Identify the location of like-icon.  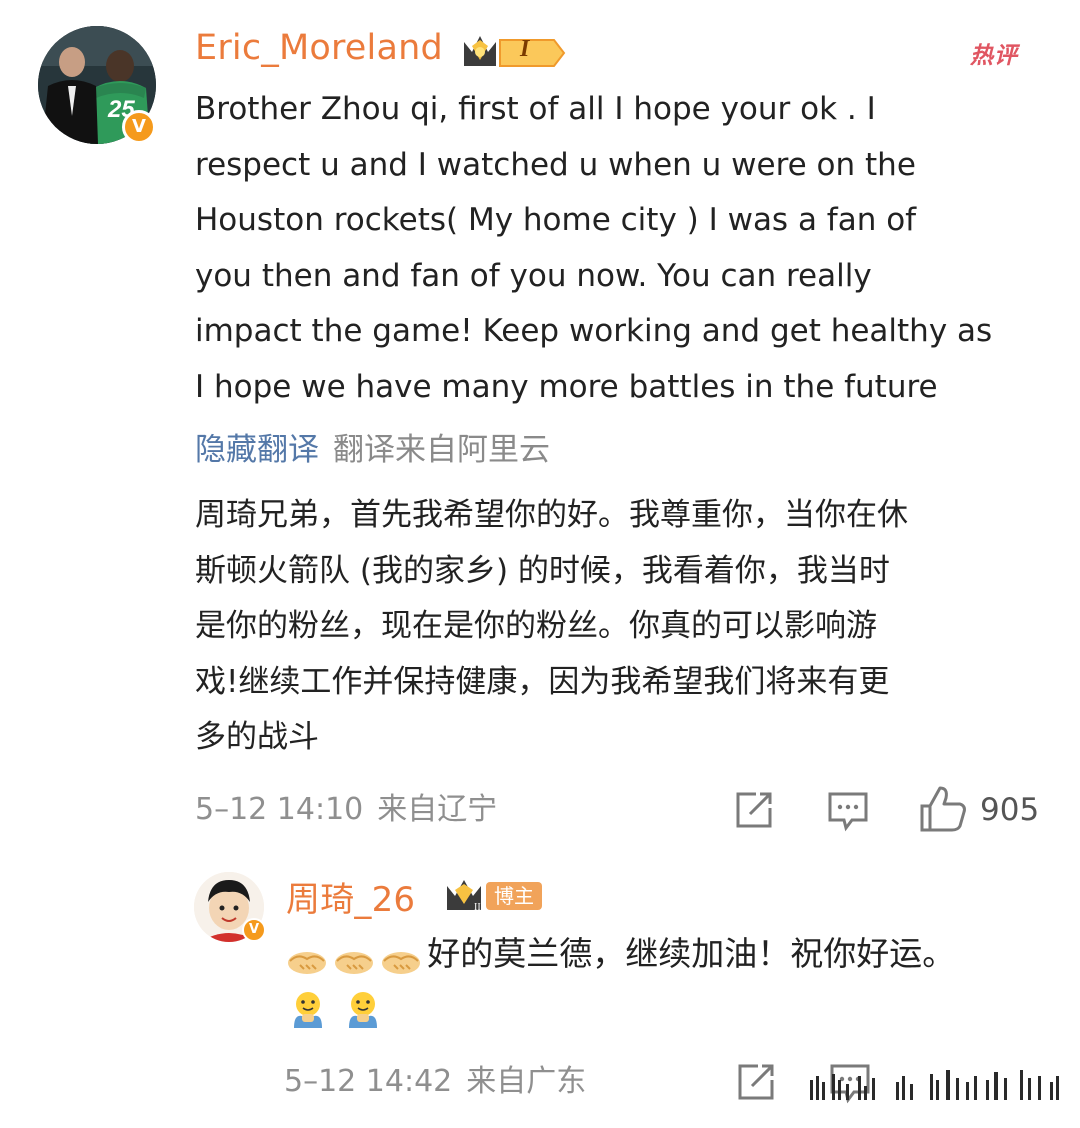
(943, 809).